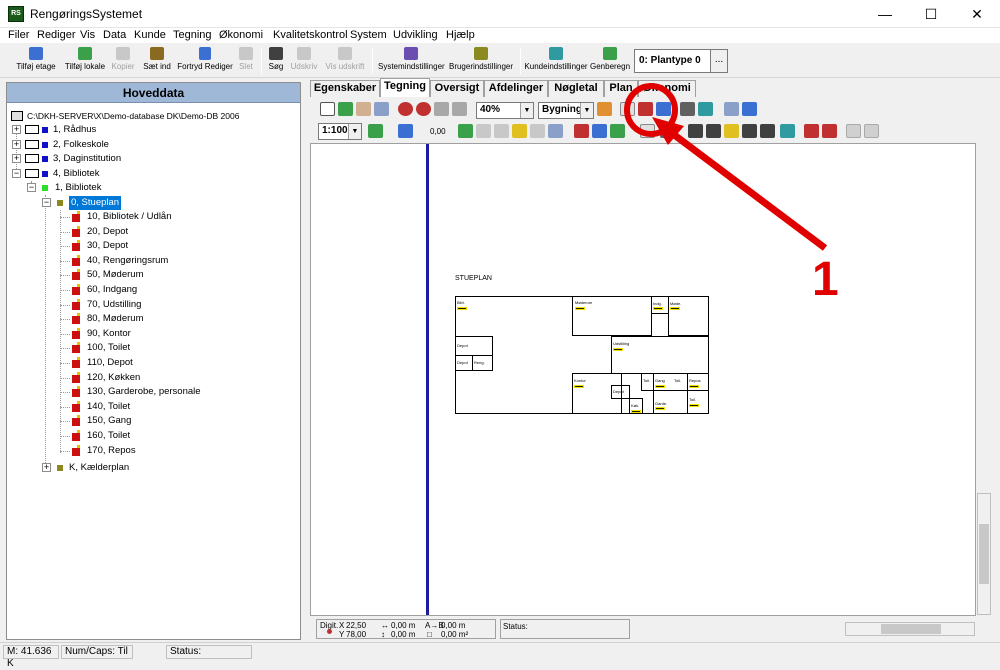 The width and height of the screenshot is (1000, 670). Describe the element at coordinates (627, 109) in the screenshot. I see `arrow-icon` at that location.